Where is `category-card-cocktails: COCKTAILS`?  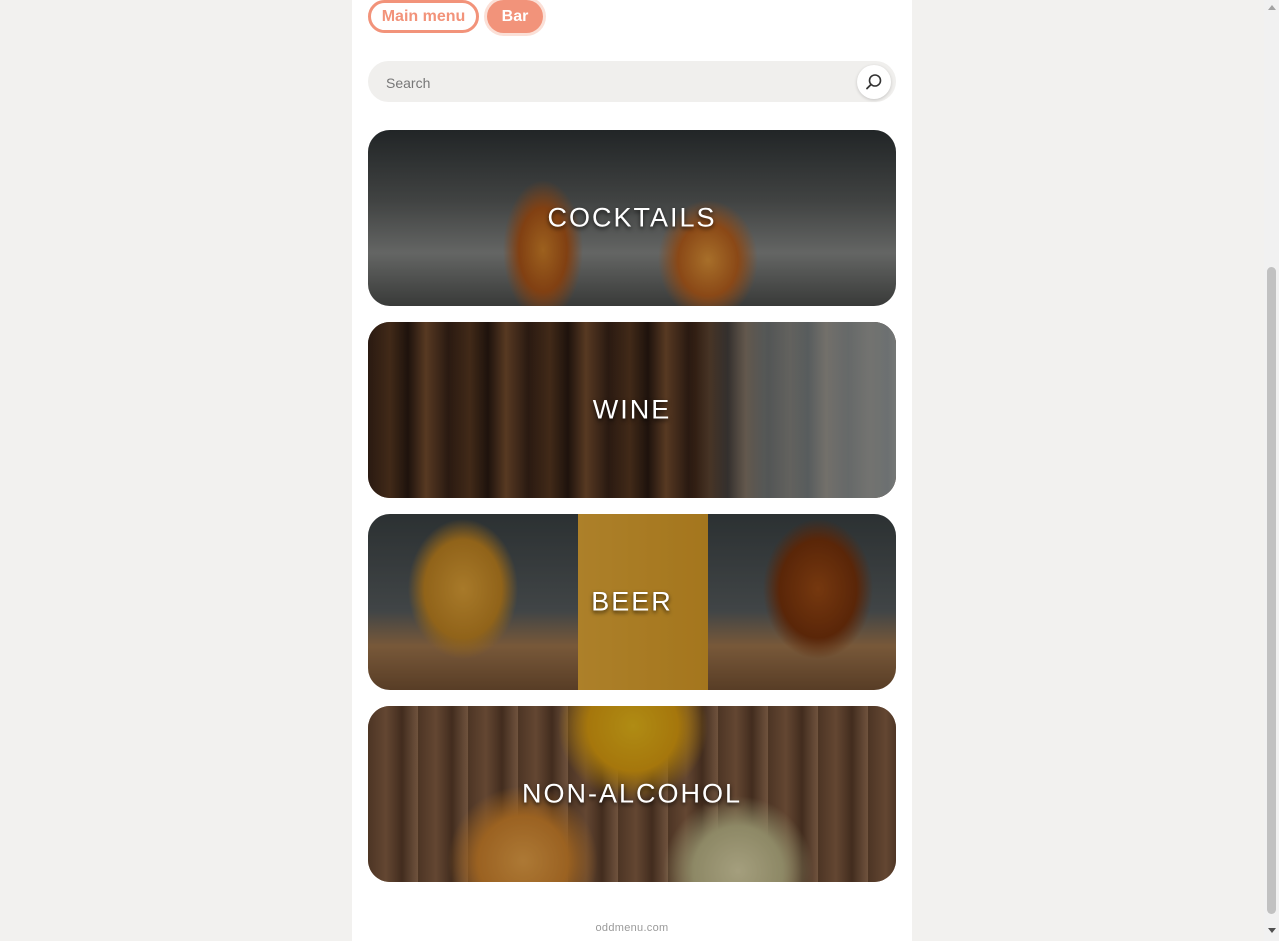 category-card-cocktails: COCKTAILS is located at coordinates (632, 218).